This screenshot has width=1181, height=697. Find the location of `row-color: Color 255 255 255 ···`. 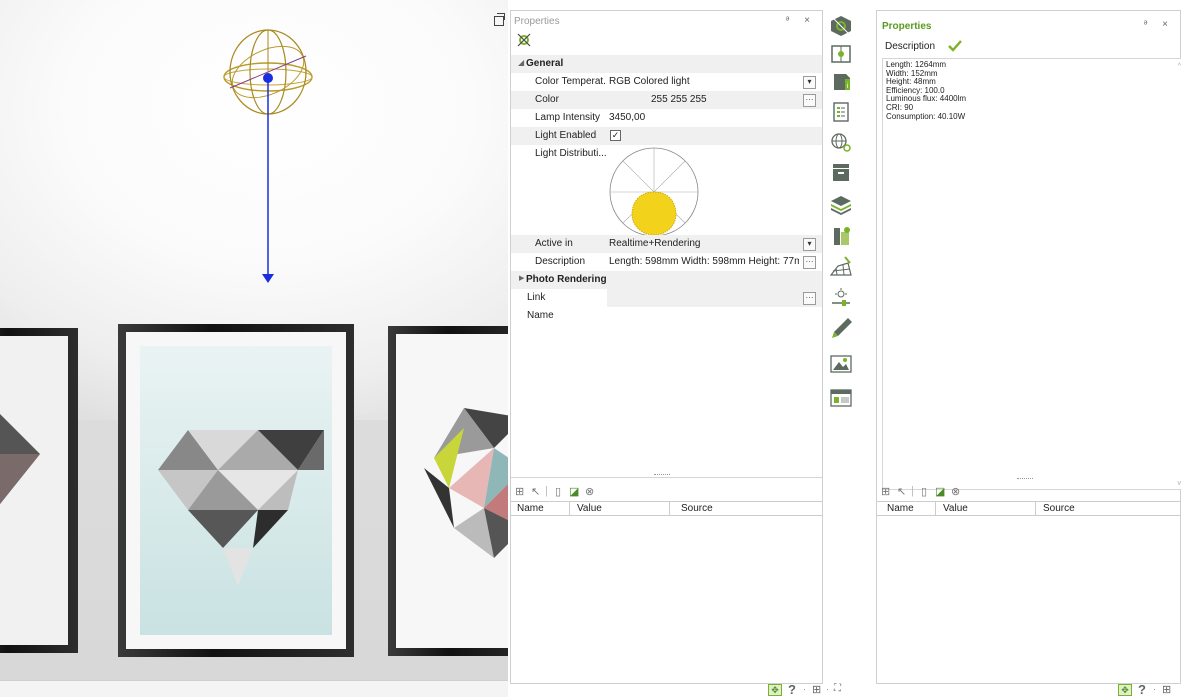

row-color: Color 255 255 255 ··· is located at coordinates (666, 100).